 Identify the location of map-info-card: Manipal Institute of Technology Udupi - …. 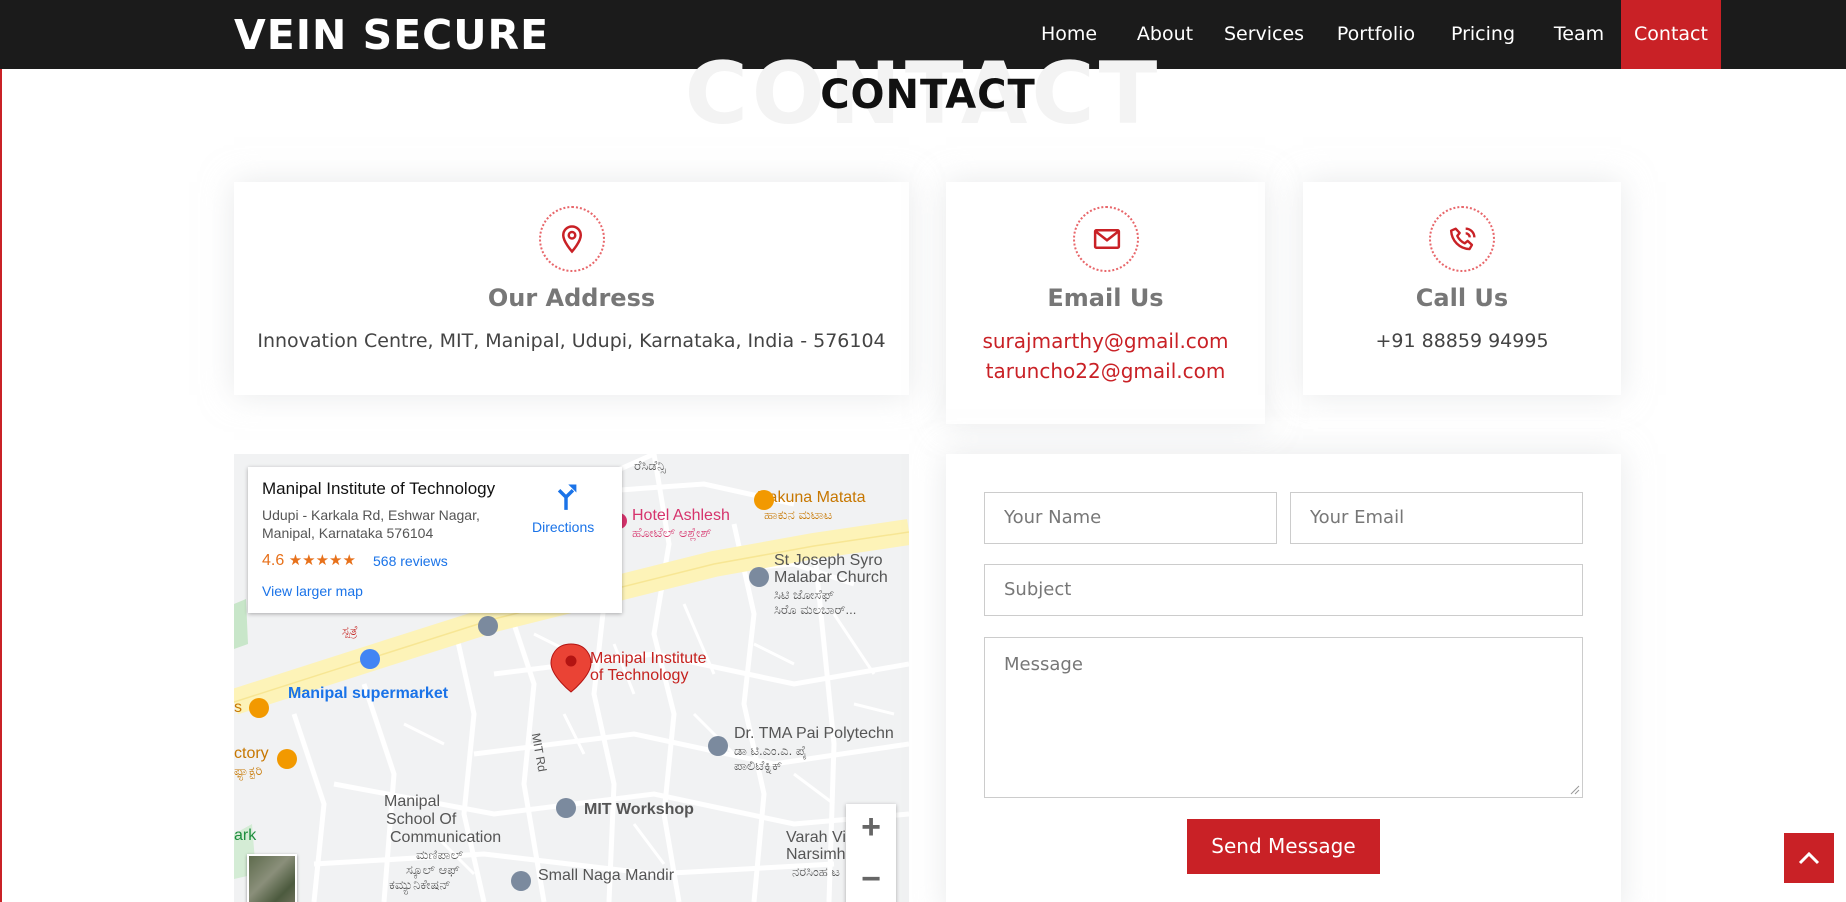
(435, 540).